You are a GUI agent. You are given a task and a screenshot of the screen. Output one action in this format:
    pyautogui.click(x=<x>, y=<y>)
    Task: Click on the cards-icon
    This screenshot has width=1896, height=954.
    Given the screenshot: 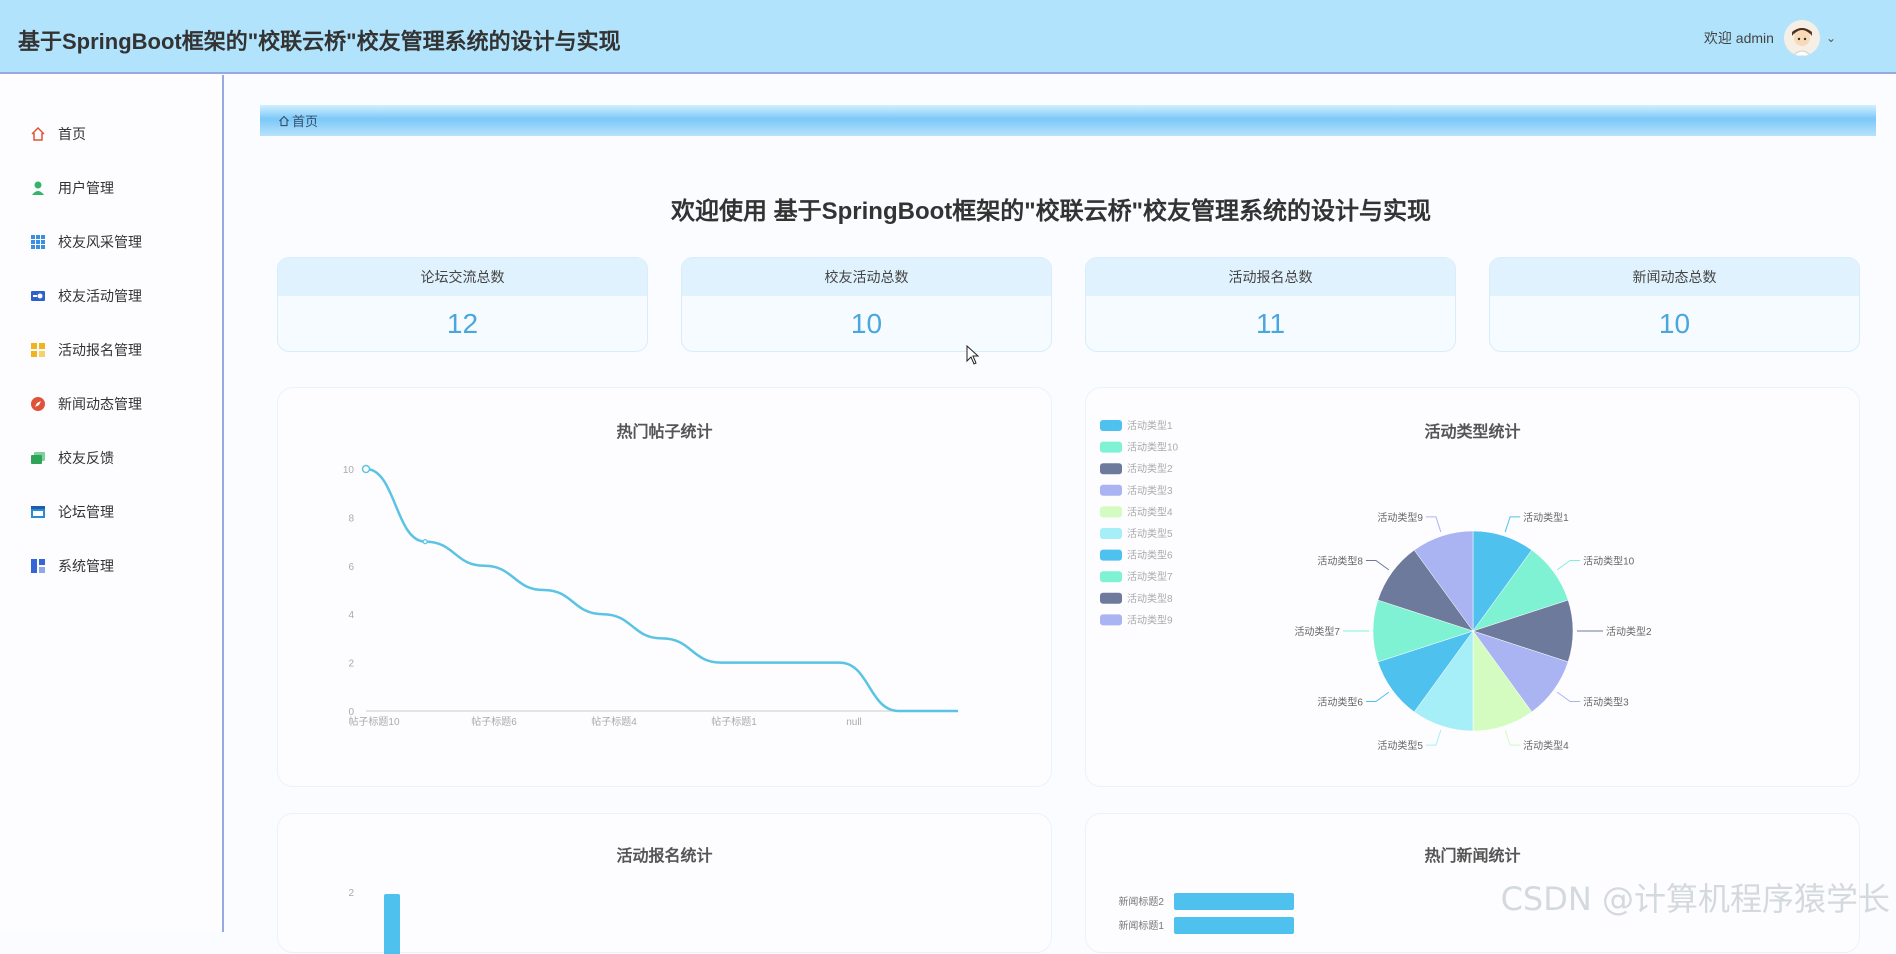 What is the action you would take?
    pyautogui.click(x=38, y=458)
    